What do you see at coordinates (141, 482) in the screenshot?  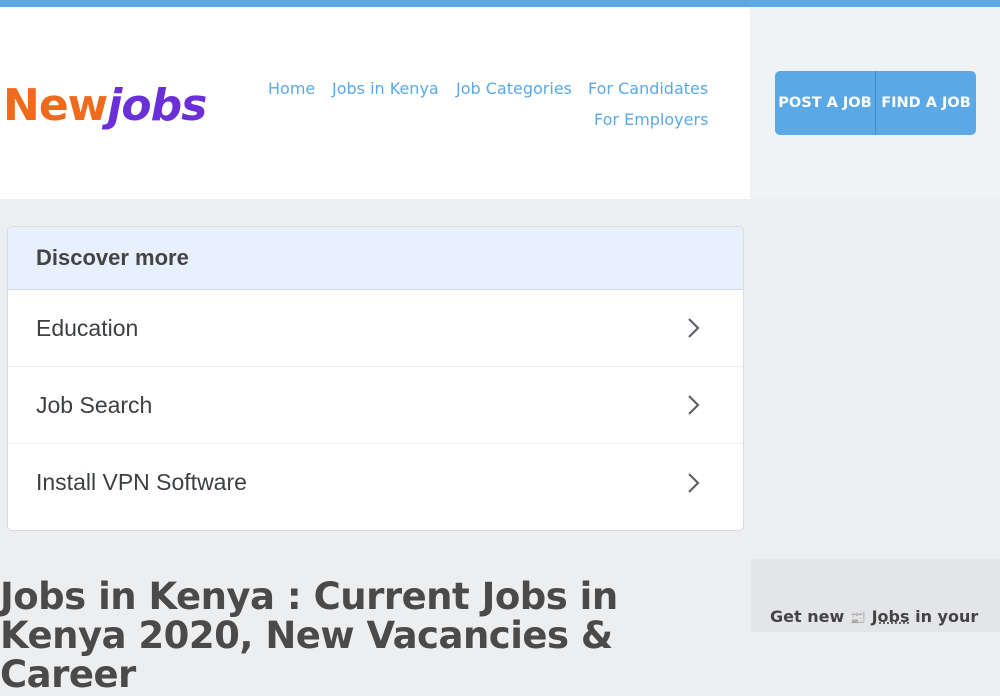 I see `discover-item-label: Install VPN Software` at bounding box center [141, 482].